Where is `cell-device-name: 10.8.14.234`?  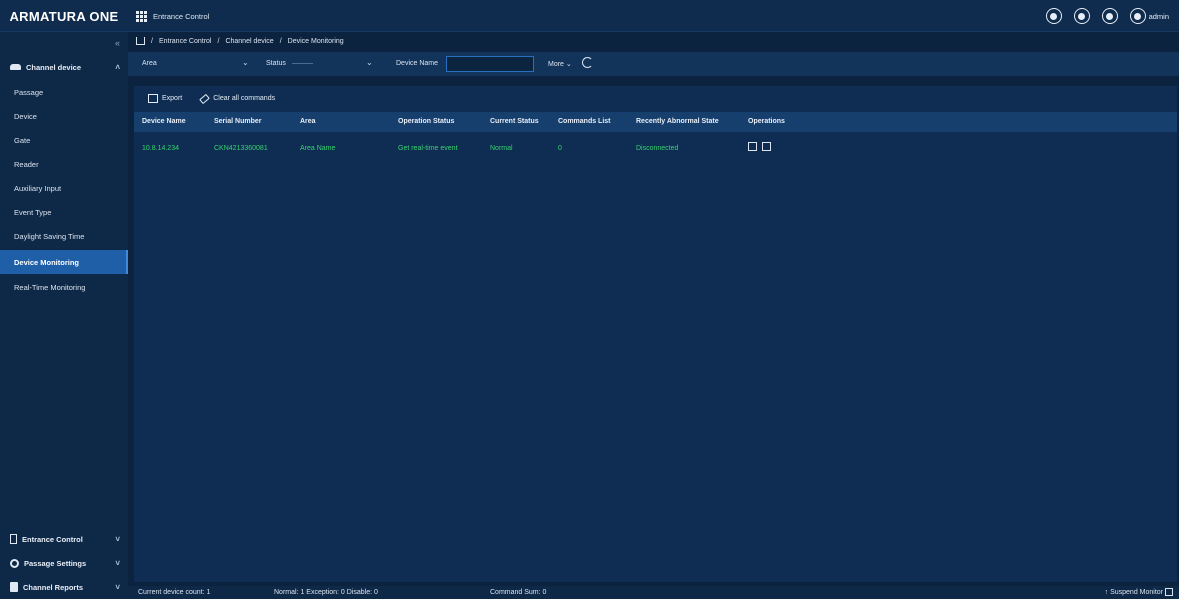 cell-device-name: 10.8.14.234 is located at coordinates (160, 148).